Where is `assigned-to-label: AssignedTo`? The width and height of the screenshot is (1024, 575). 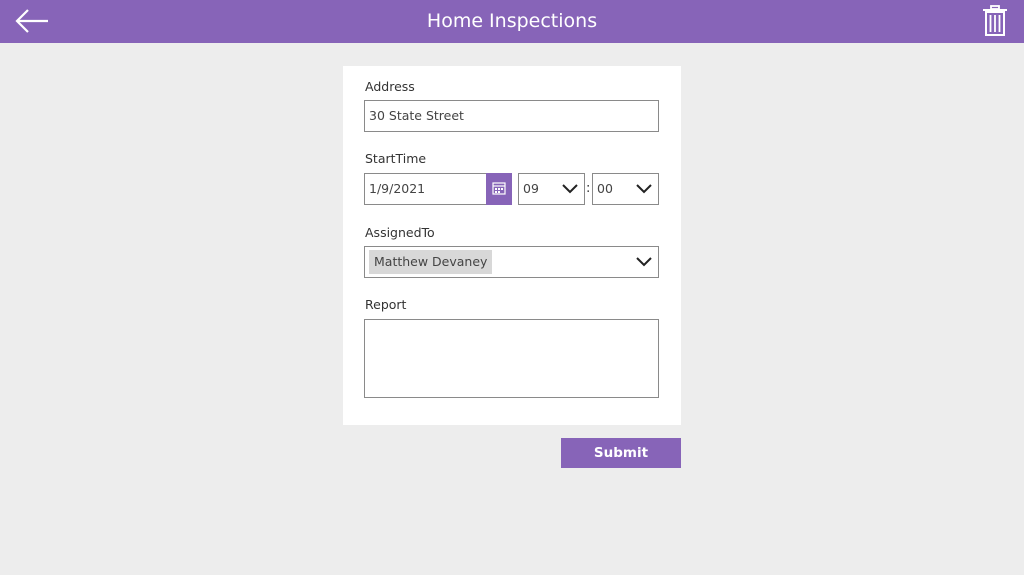
assigned-to-label: AssignedTo is located at coordinates (400, 232).